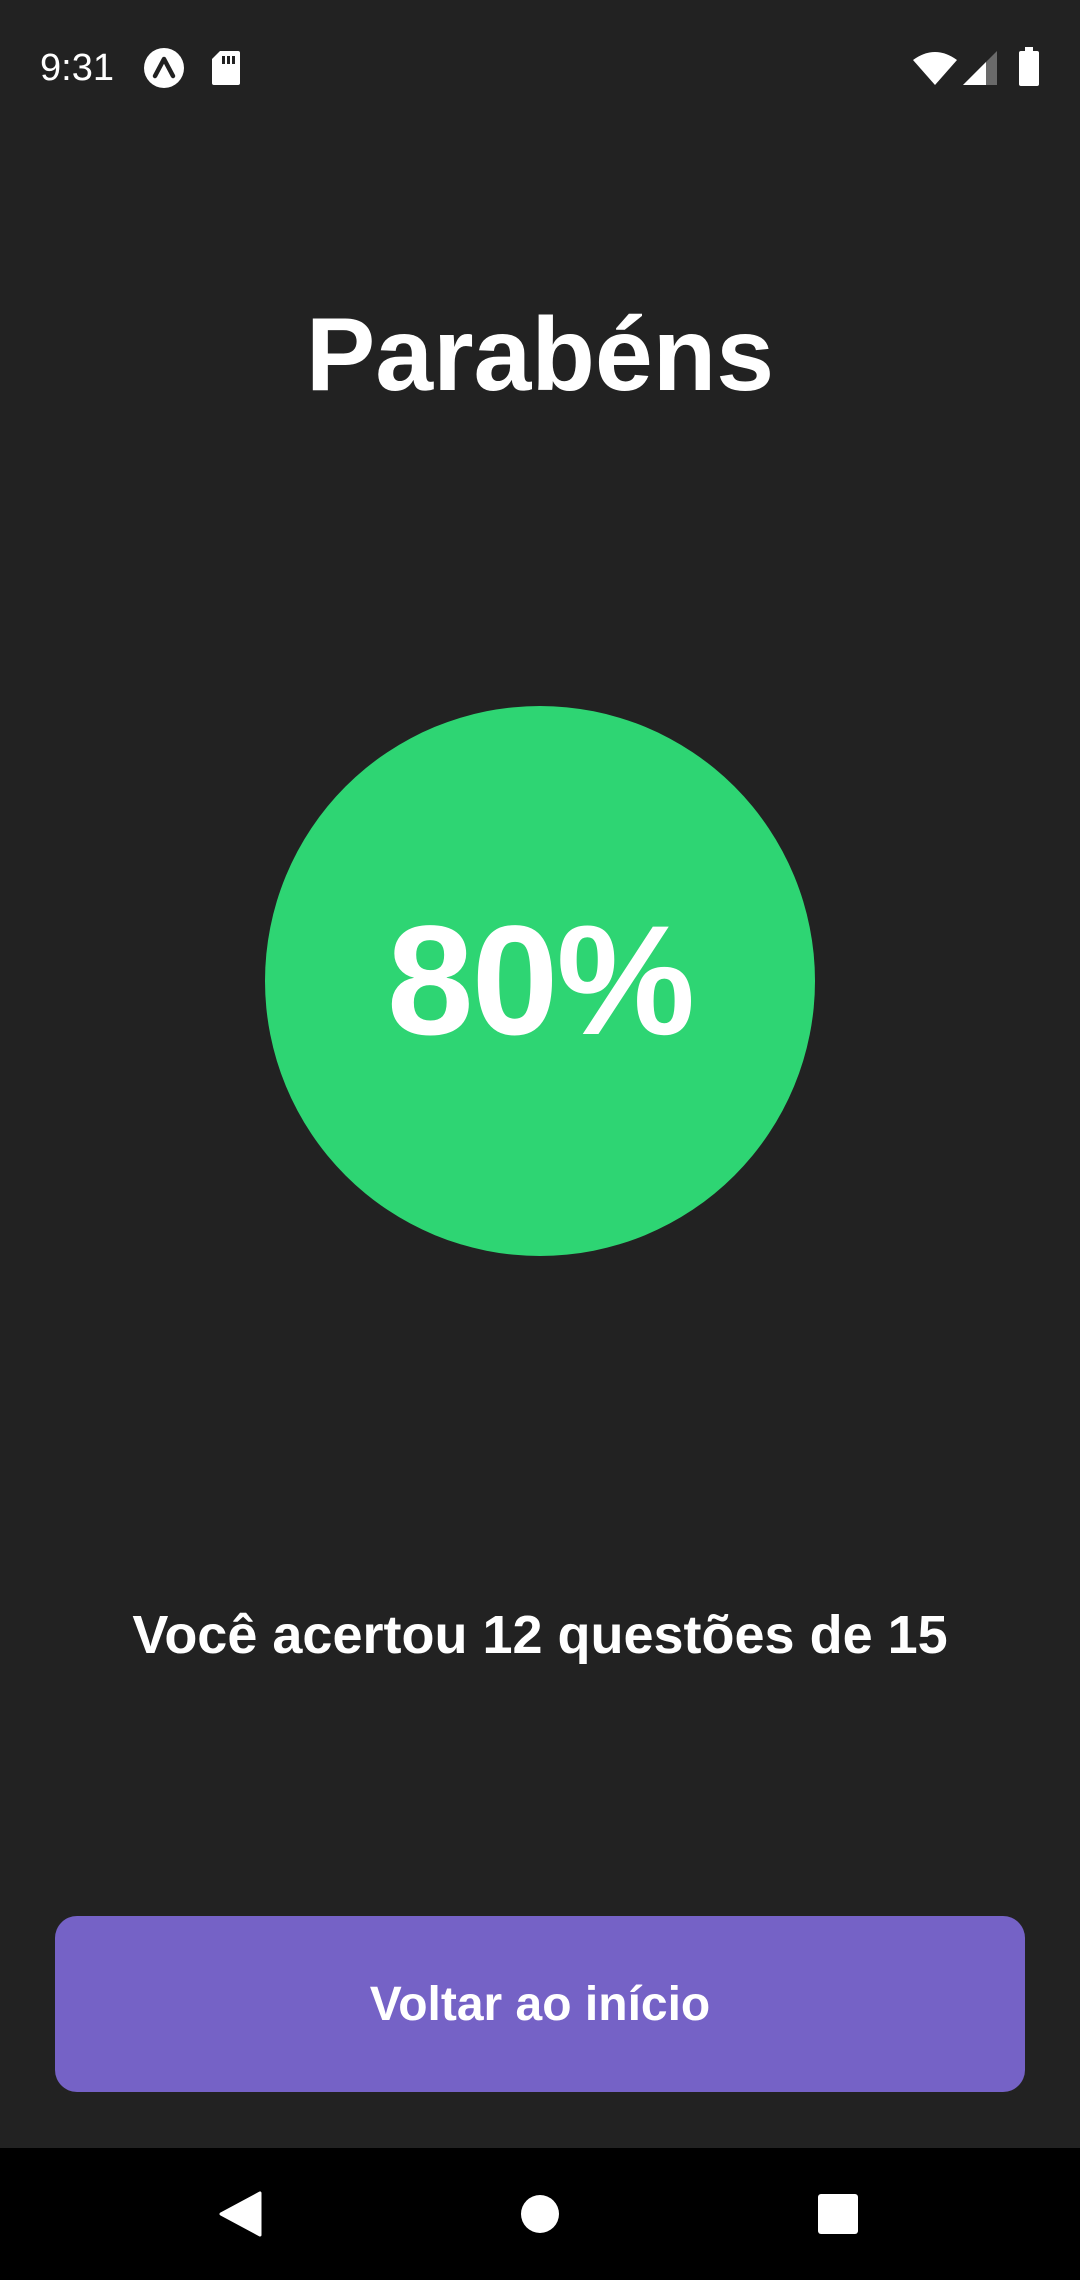 This screenshot has height=2280, width=1080. I want to click on home-icon, so click(540, 2214).